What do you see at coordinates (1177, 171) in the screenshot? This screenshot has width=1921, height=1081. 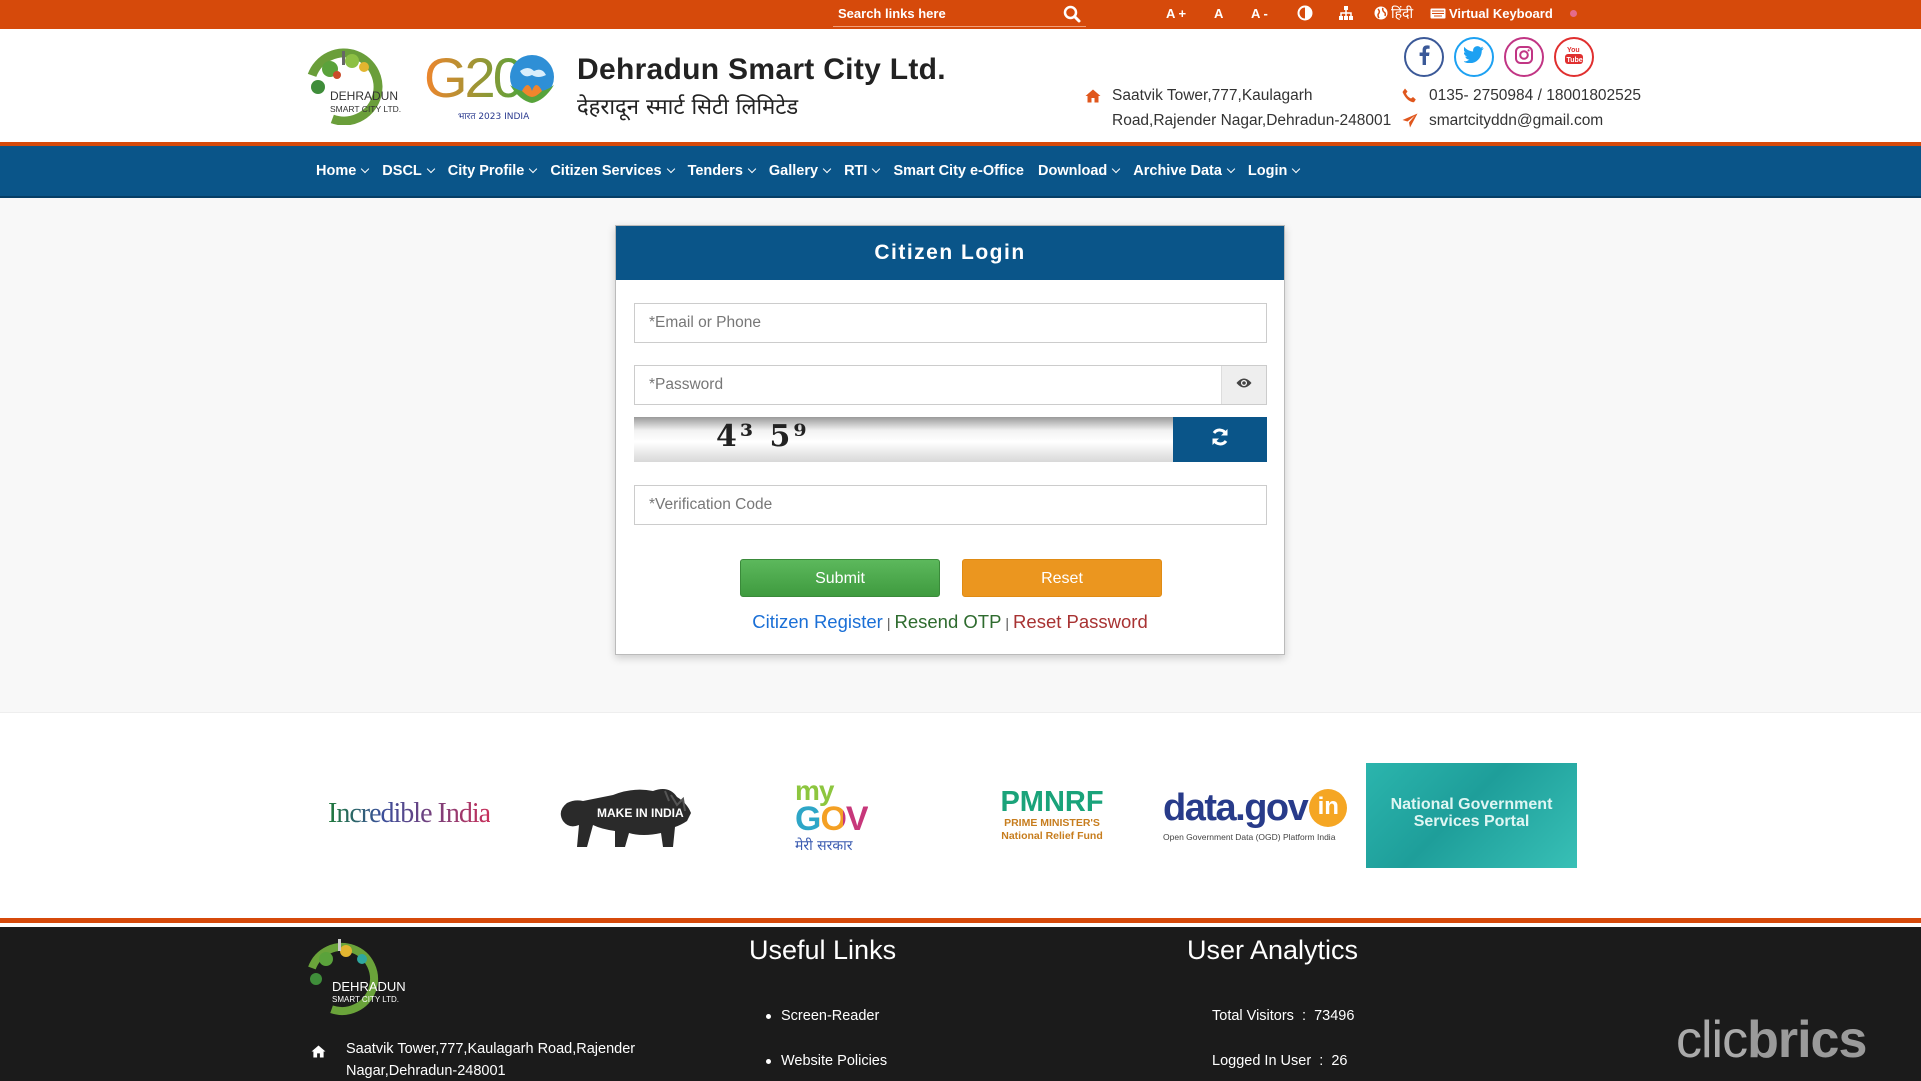 I see `nav-item-label: Archive Data` at bounding box center [1177, 171].